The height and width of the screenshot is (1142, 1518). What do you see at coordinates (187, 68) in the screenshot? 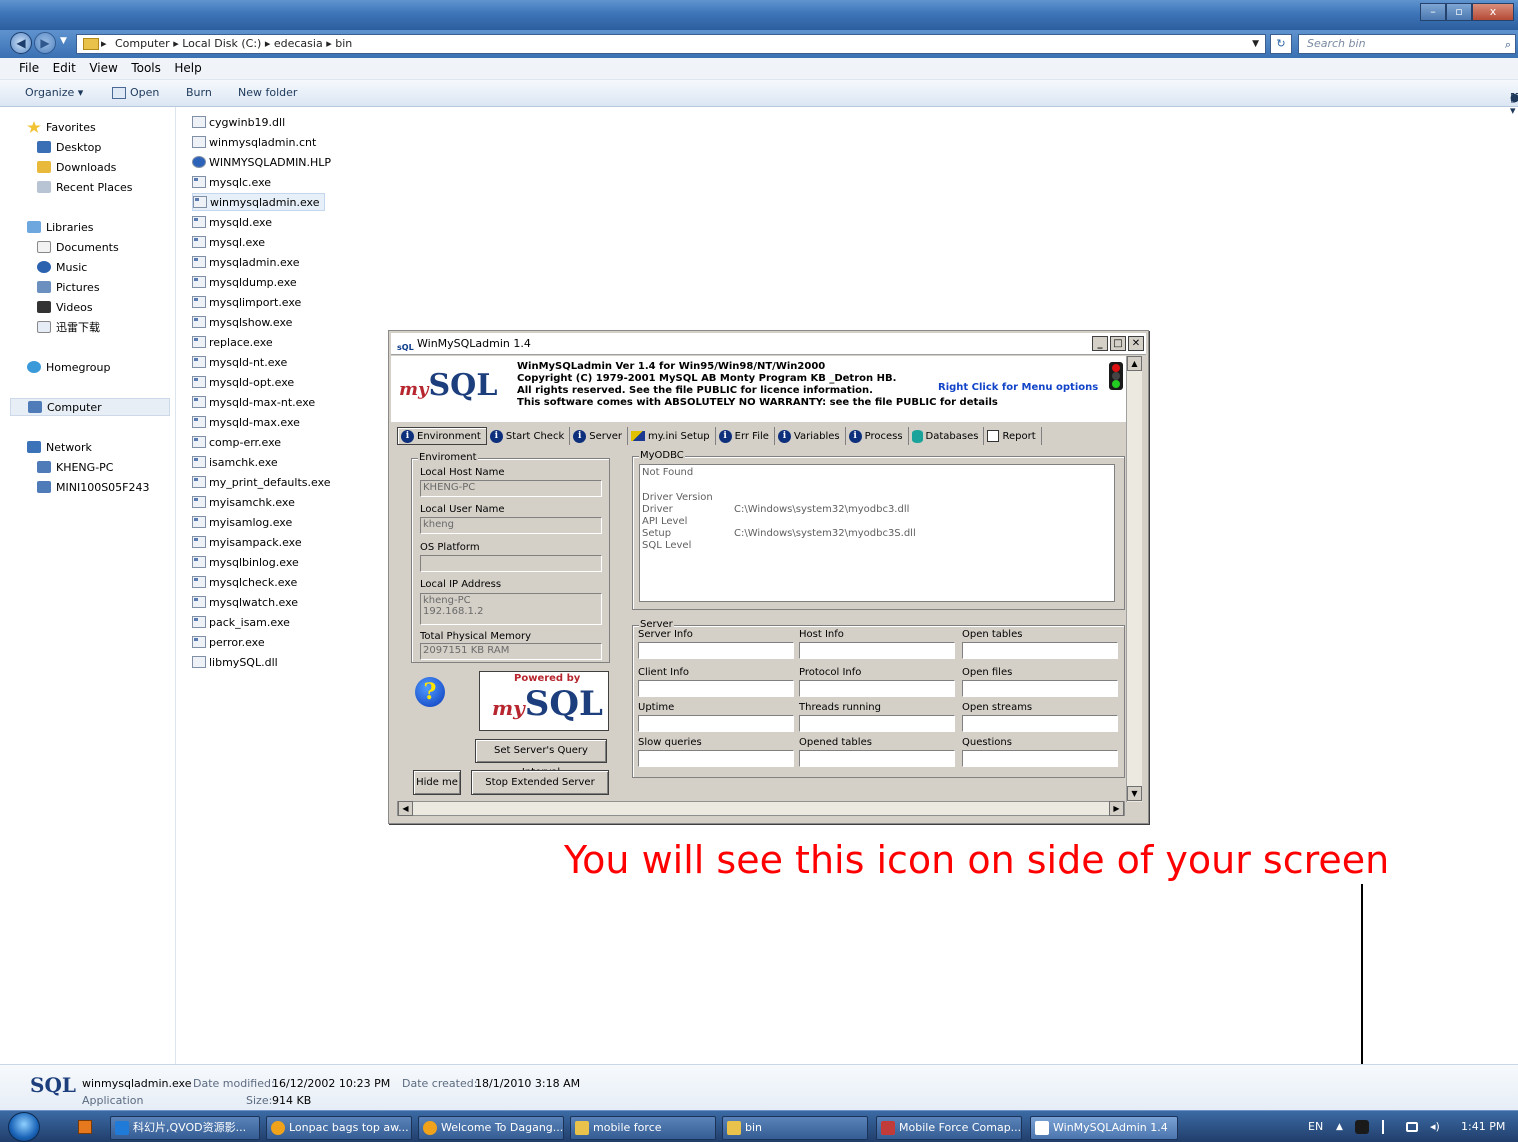
I see `menu-help: Help` at bounding box center [187, 68].